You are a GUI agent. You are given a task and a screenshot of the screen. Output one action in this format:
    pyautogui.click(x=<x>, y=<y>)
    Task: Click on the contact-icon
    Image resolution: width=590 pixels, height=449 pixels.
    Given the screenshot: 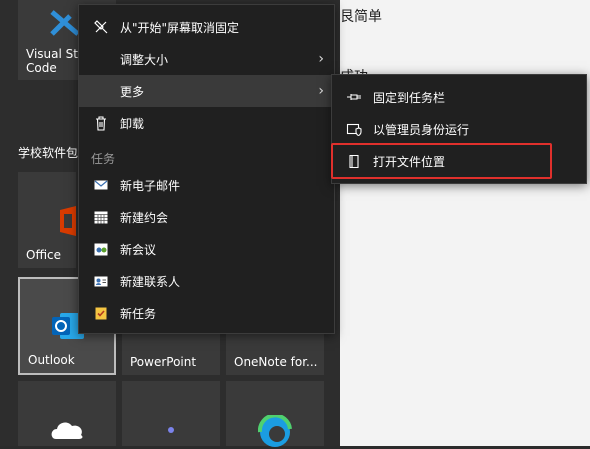 What is the action you would take?
    pyautogui.click(x=101, y=281)
    